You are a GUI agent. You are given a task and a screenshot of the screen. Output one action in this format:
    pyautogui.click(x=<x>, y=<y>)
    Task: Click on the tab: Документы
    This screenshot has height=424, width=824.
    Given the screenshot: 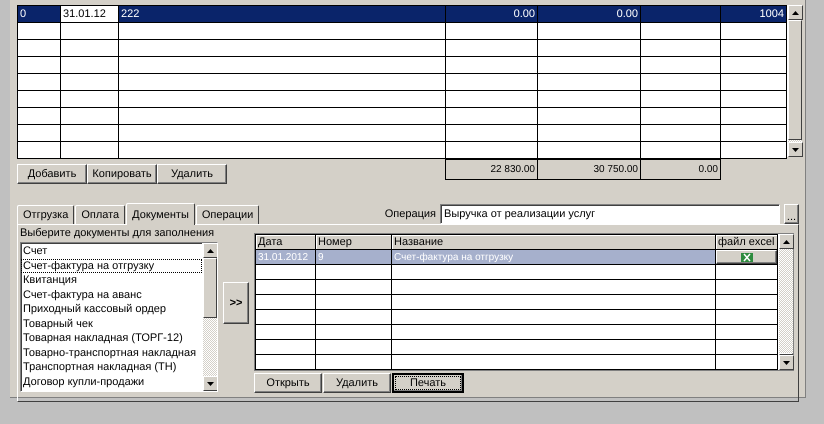 What is the action you would take?
    pyautogui.click(x=160, y=214)
    